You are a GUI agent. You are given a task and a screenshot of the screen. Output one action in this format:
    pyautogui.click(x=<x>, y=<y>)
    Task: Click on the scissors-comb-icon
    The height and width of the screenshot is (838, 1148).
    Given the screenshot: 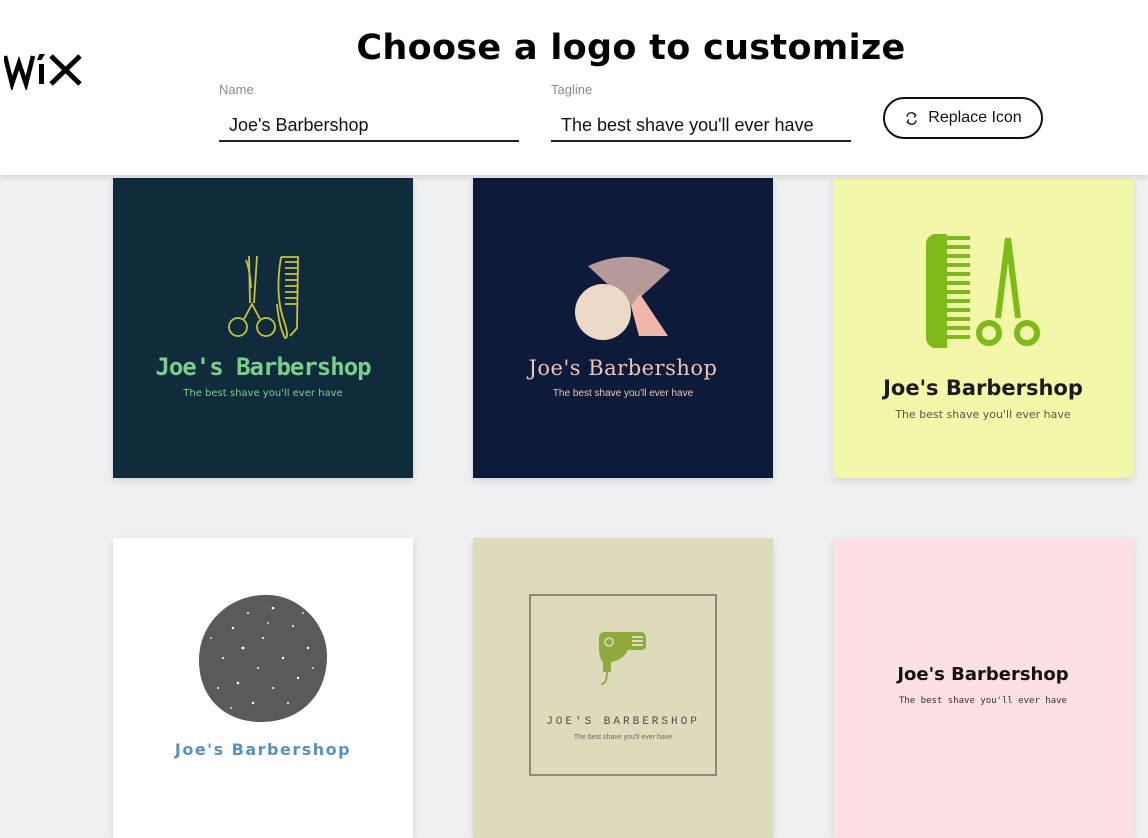 What is the action you would take?
    pyautogui.click(x=263, y=297)
    